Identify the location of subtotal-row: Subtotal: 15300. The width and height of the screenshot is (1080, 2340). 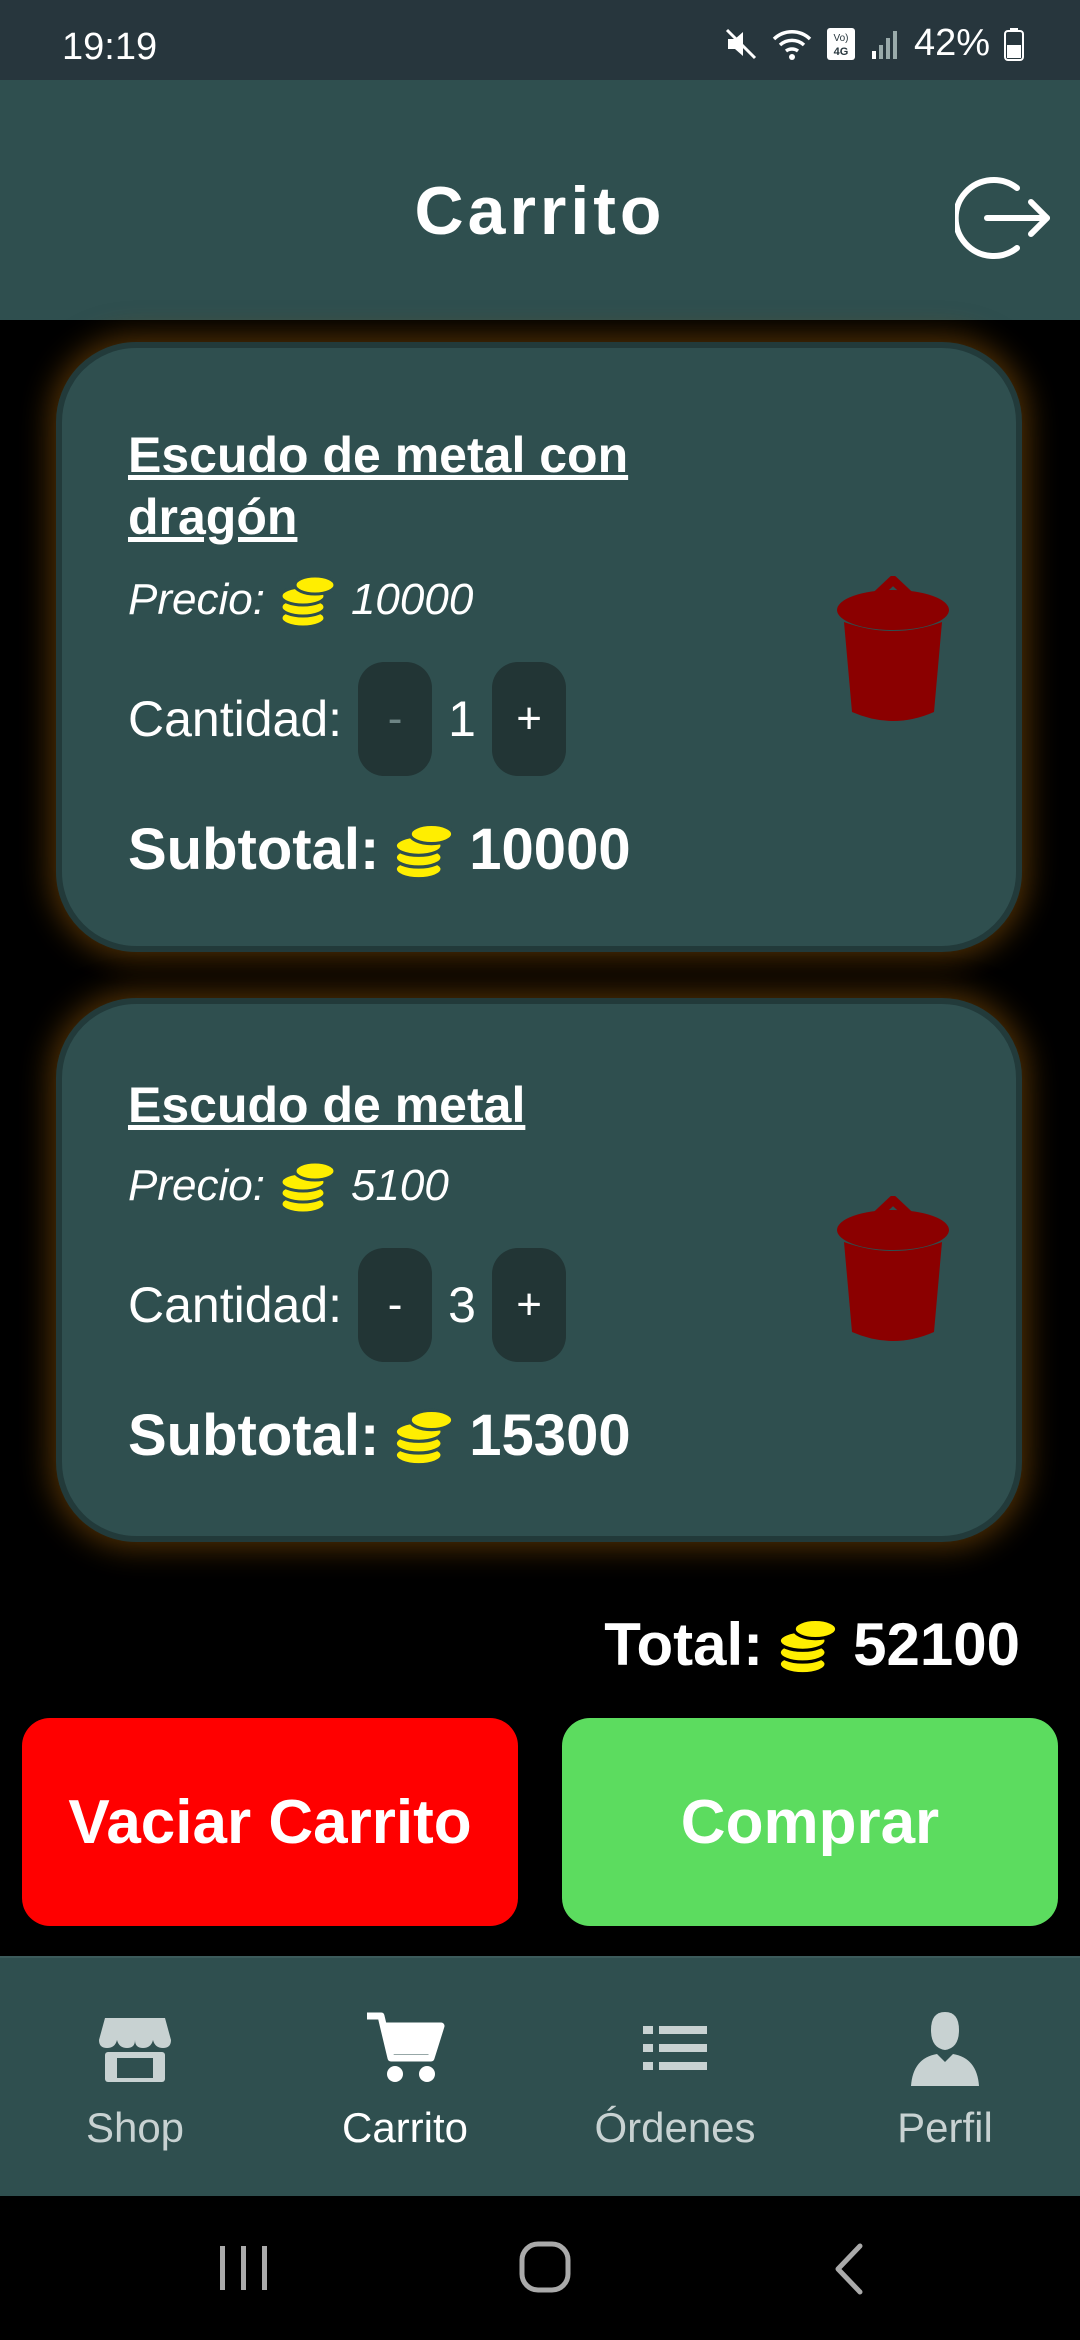
(379, 1435).